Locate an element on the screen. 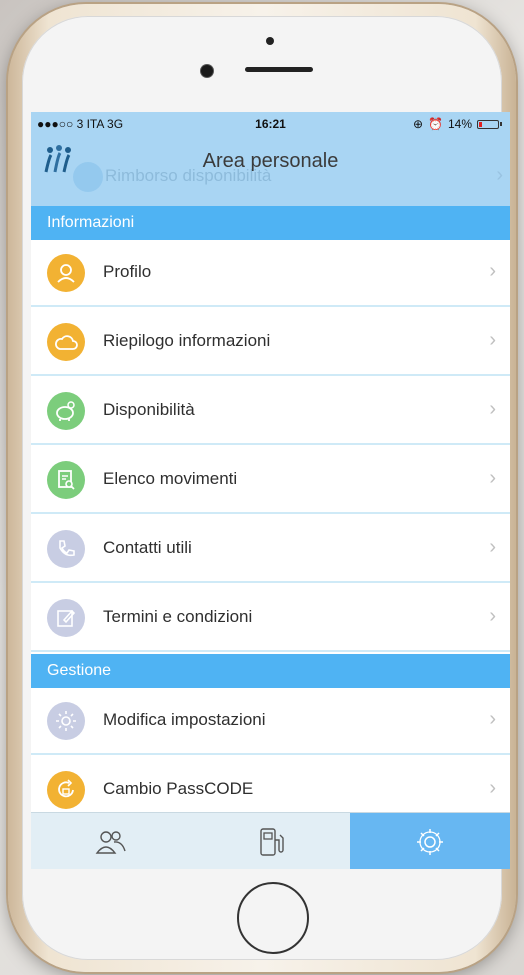 The height and width of the screenshot is (975, 524). list-item-label: Disponibilità is located at coordinates (149, 409).